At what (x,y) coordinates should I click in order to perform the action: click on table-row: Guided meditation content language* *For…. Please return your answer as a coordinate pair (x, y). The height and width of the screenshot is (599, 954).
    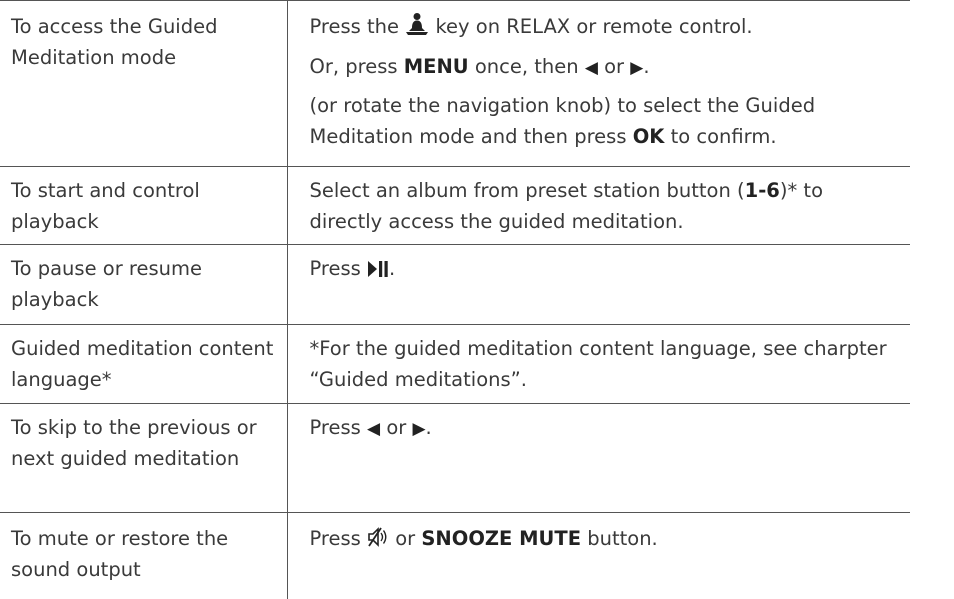
    Looking at the image, I should click on (455, 364).